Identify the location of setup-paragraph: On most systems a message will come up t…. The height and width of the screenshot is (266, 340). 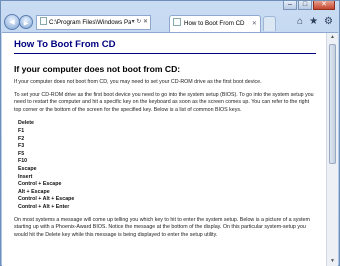
(162, 227).